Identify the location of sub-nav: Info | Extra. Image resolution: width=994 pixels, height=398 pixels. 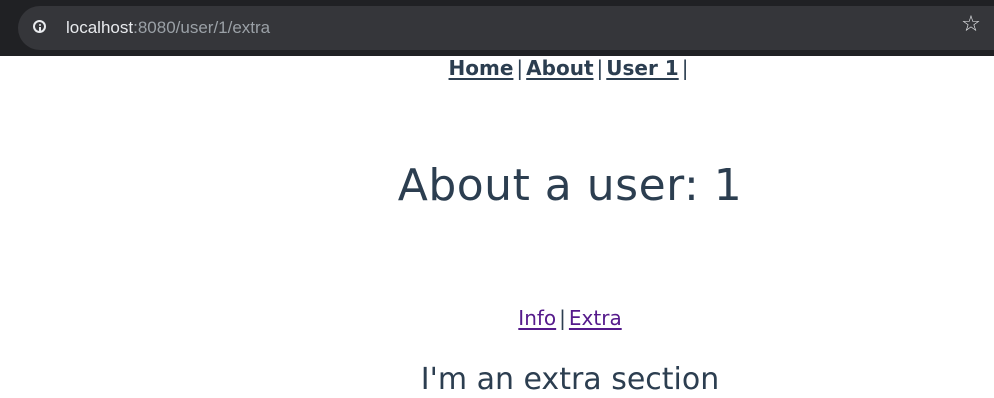
(497, 318).